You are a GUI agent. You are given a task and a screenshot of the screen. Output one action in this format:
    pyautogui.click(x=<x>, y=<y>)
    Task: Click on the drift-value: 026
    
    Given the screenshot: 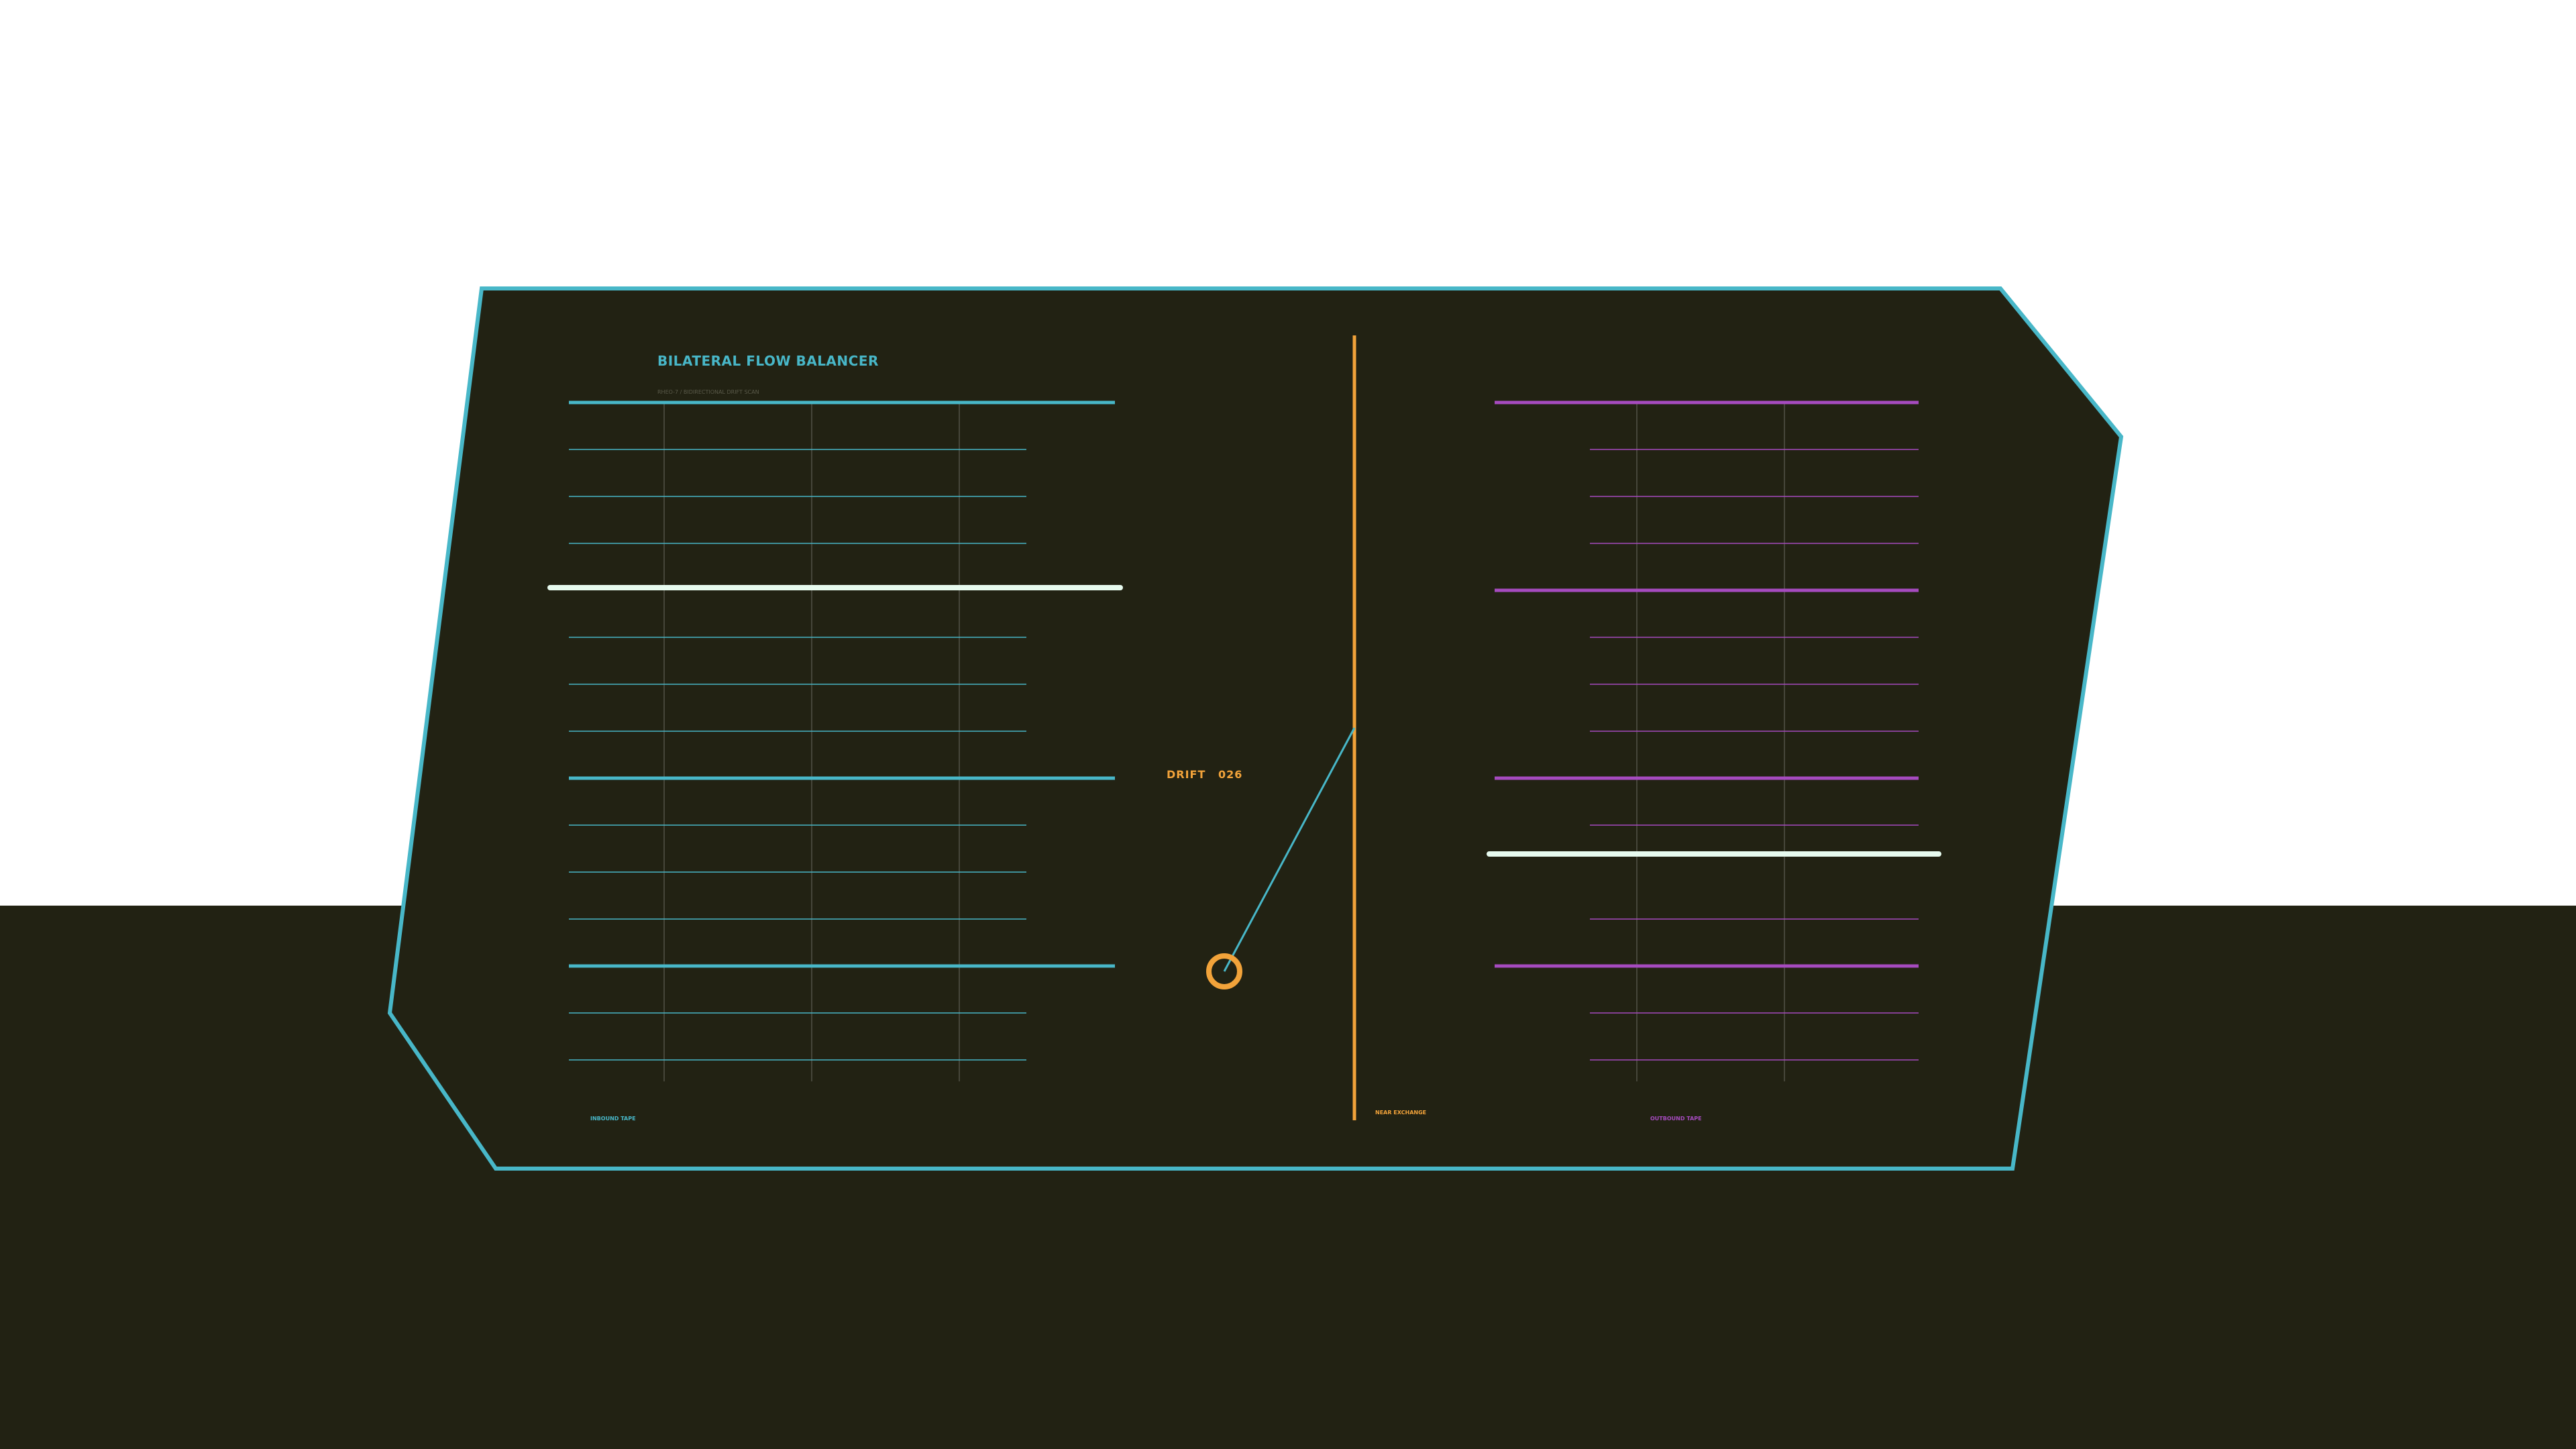 What is the action you would take?
    pyautogui.click(x=1230, y=774)
    